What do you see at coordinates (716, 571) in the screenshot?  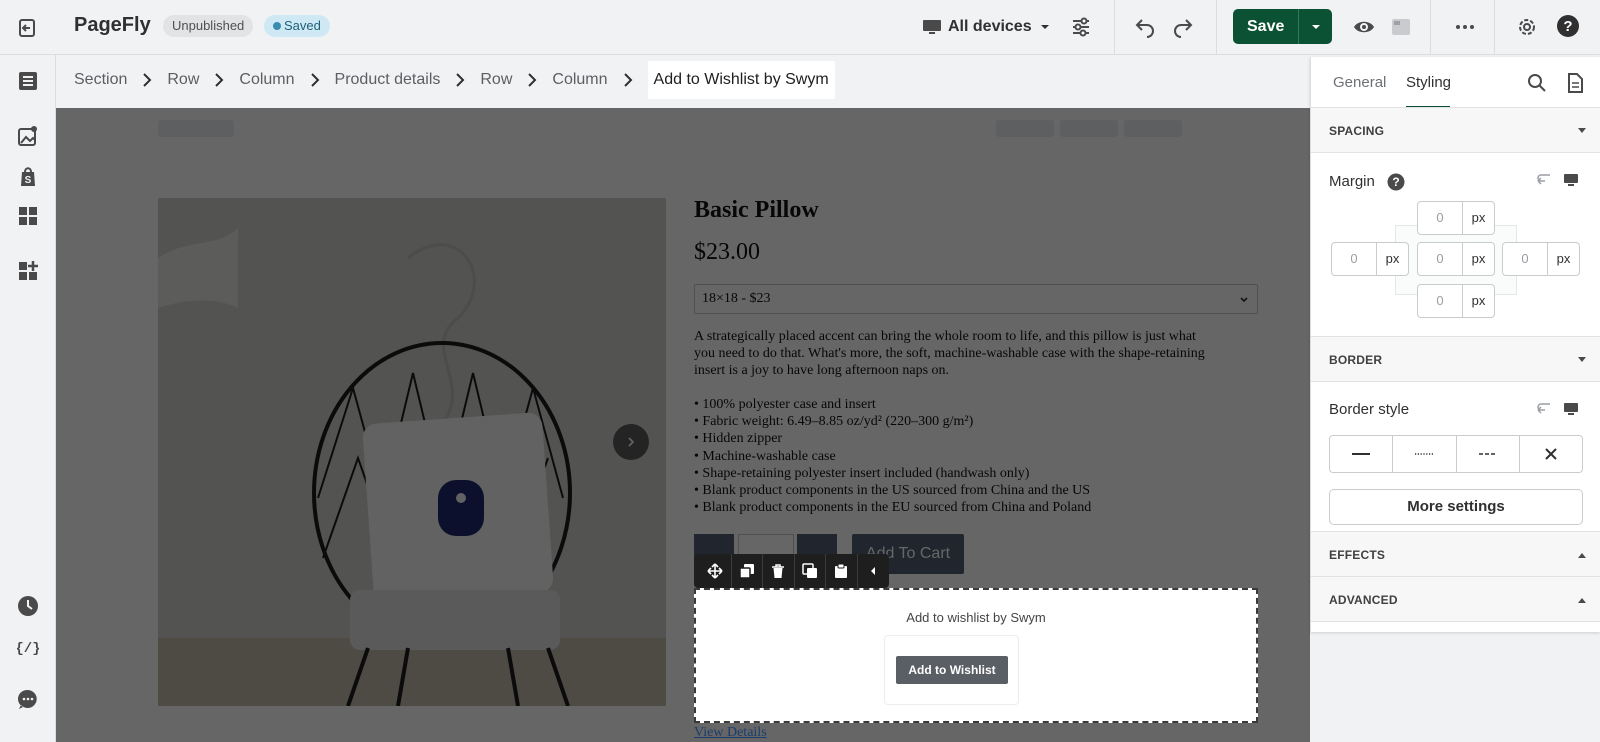 I see `move-icon` at bounding box center [716, 571].